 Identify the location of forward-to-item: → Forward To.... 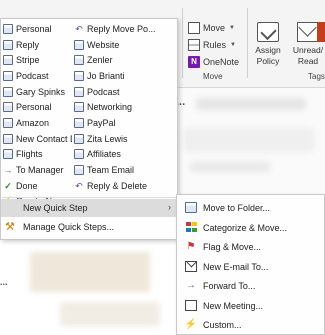
(251, 286).